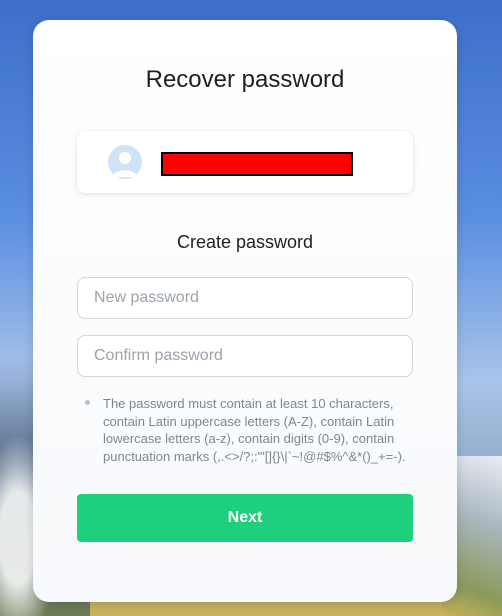  Describe the element at coordinates (125, 162) in the screenshot. I see `user-avatar-icon` at that location.